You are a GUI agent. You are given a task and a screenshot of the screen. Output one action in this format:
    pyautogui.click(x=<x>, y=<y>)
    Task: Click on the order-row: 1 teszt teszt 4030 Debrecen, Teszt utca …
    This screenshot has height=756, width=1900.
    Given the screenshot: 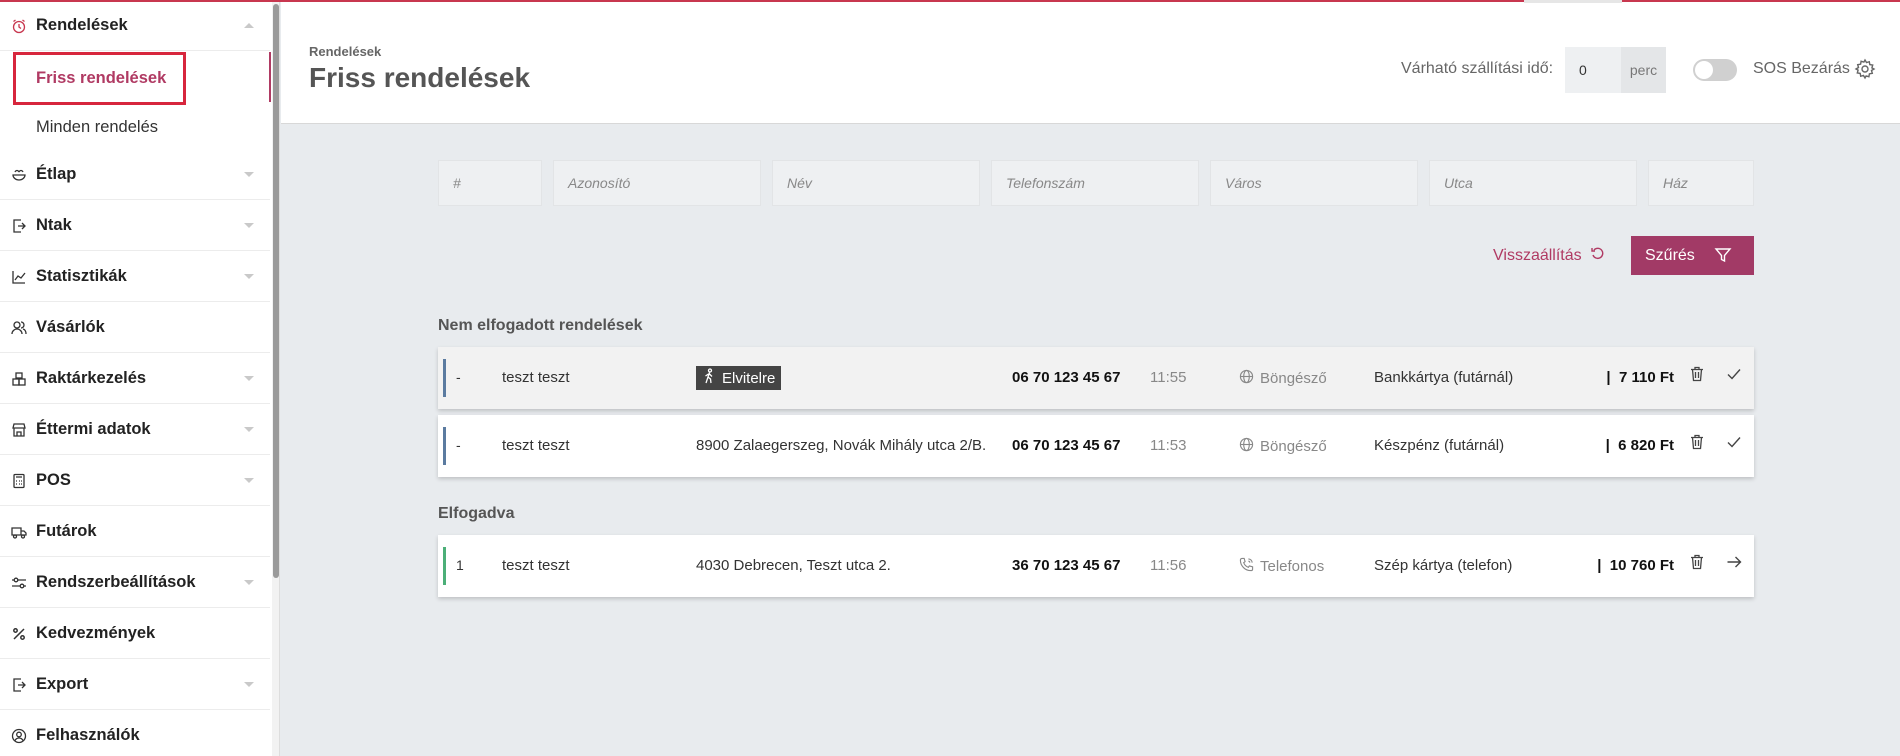 What is the action you would take?
    pyautogui.click(x=1096, y=566)
    